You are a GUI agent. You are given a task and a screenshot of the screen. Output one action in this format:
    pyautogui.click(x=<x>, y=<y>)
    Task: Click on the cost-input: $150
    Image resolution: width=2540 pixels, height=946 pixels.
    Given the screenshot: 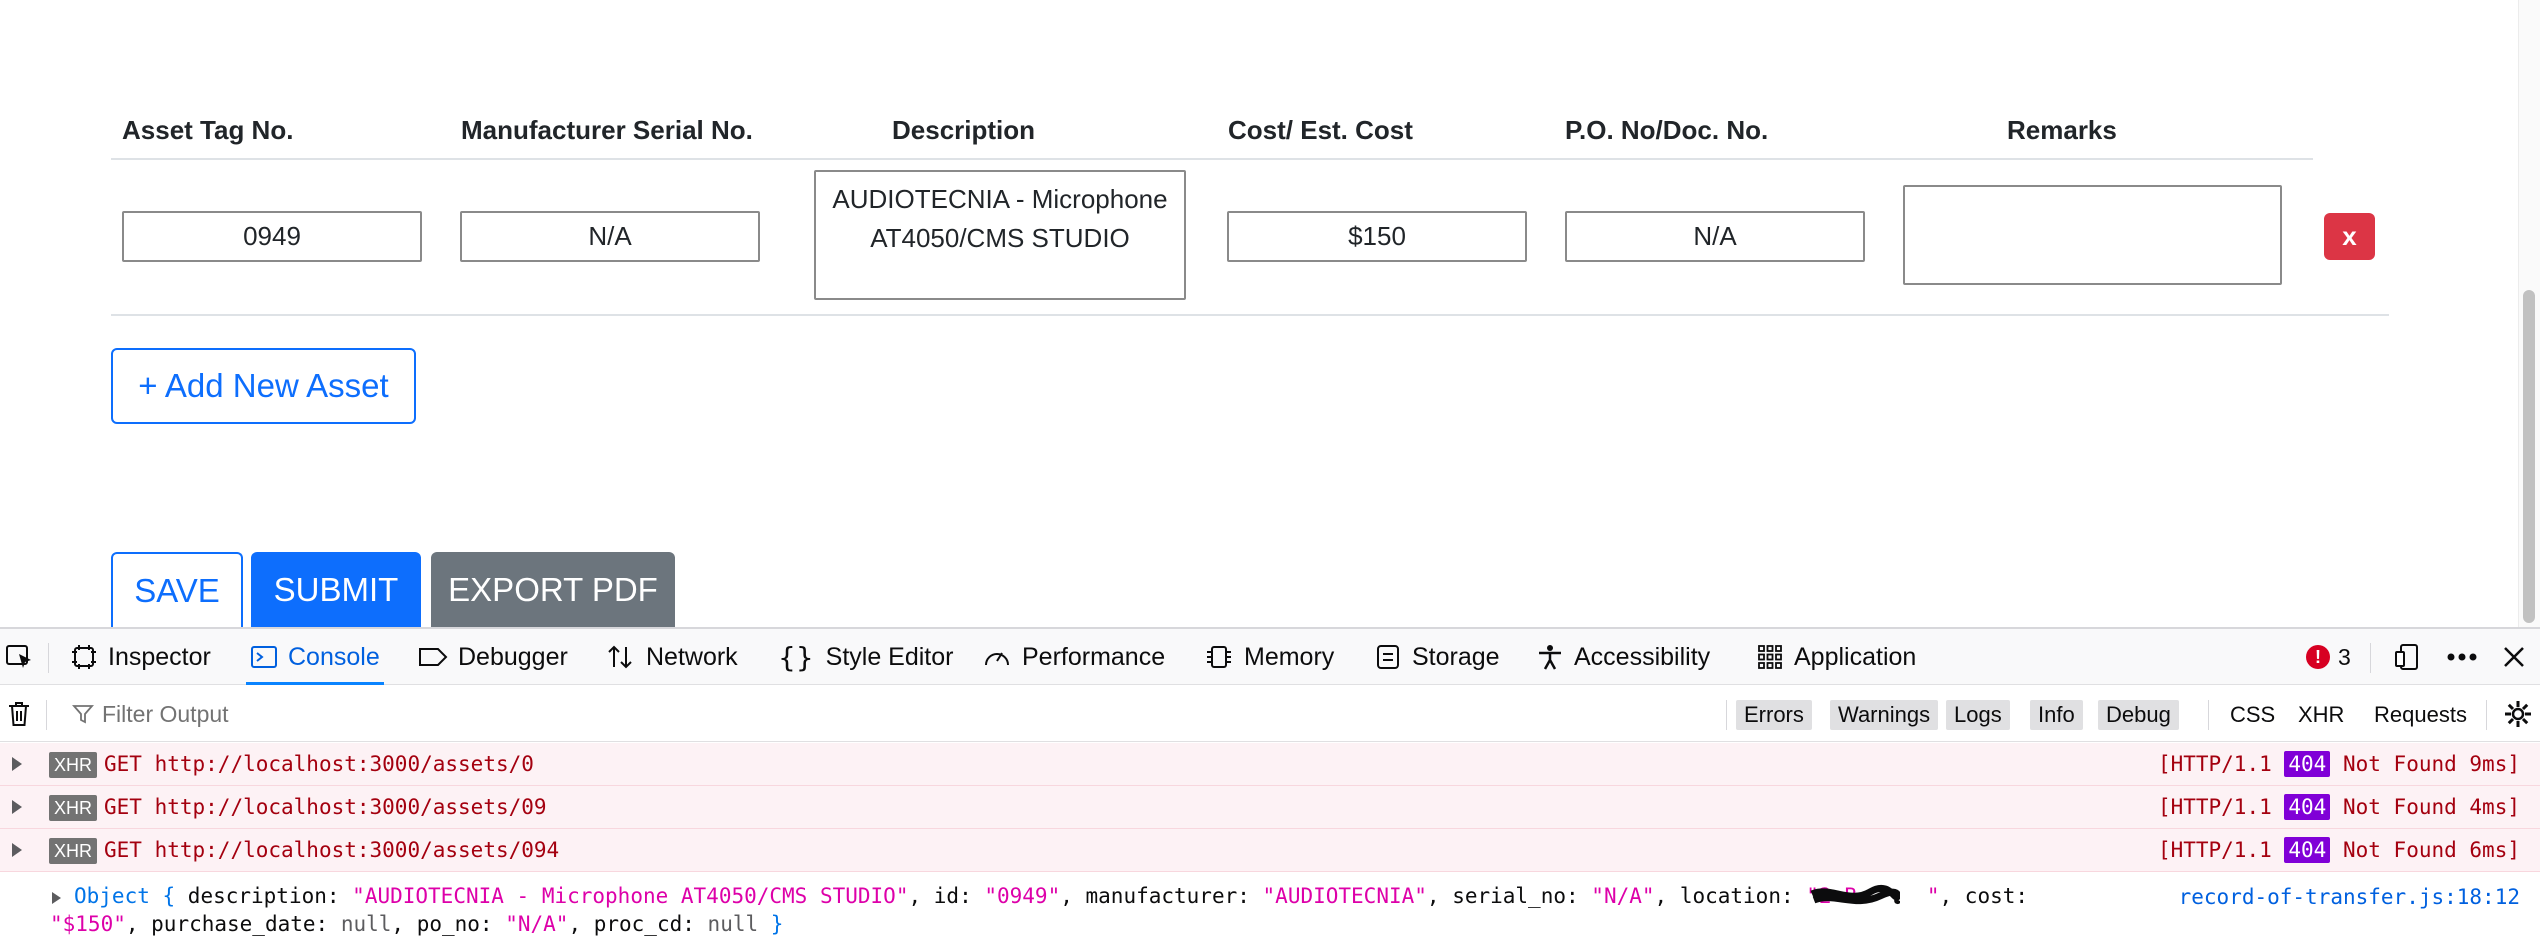 What is the action you would take?
    pyautogui.click(x=1377, y=236)
    